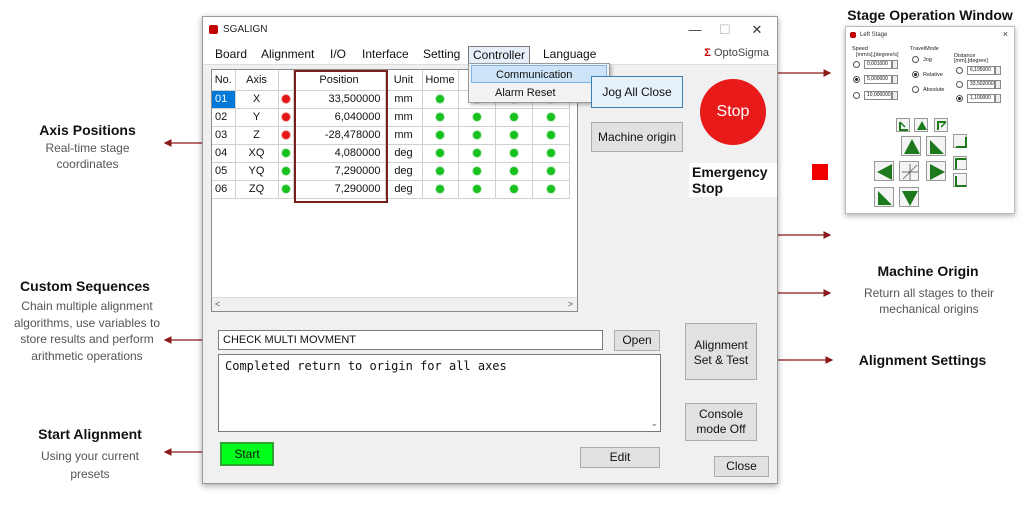 This screenshot has height=509, width=1032. Describe the element at coordinates (391, 117) in the screenshot. I see `table-row: 02 Y 6,040000 mm` at that location.